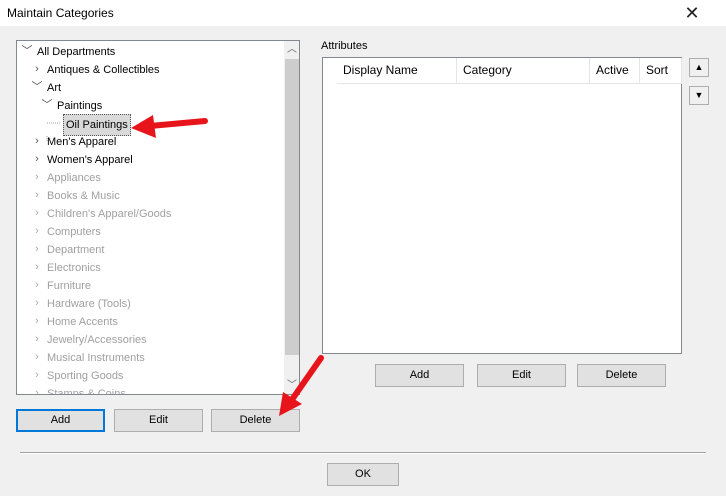  Describe the element at coordinates (96, 358) in the screenshot. I see `tree-item-label: Musical Instruments` at that location.